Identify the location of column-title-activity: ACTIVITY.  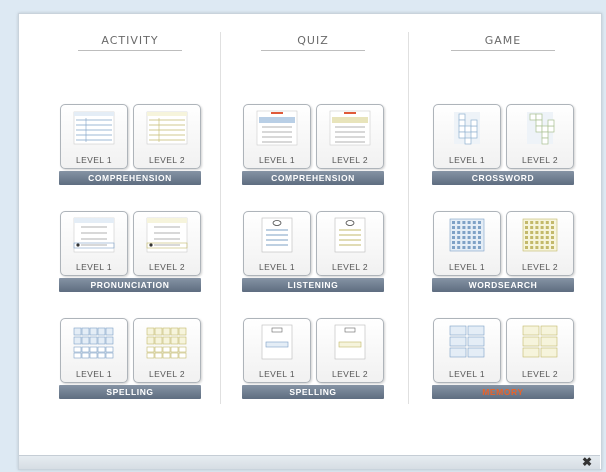
(130, 40).